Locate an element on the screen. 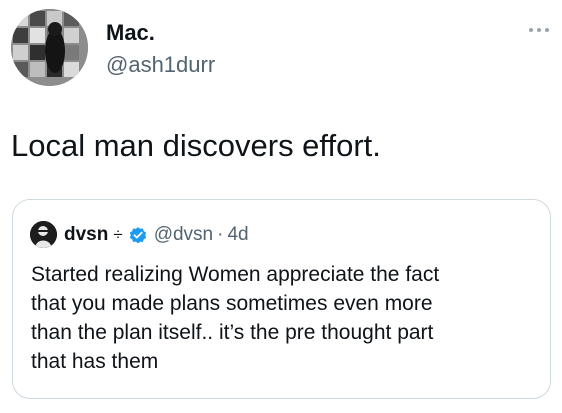 Image resolution: width=562 pixels, height=413 pixels. tweet-text: Local man discovers effort. is located at coordinates (196, 145).